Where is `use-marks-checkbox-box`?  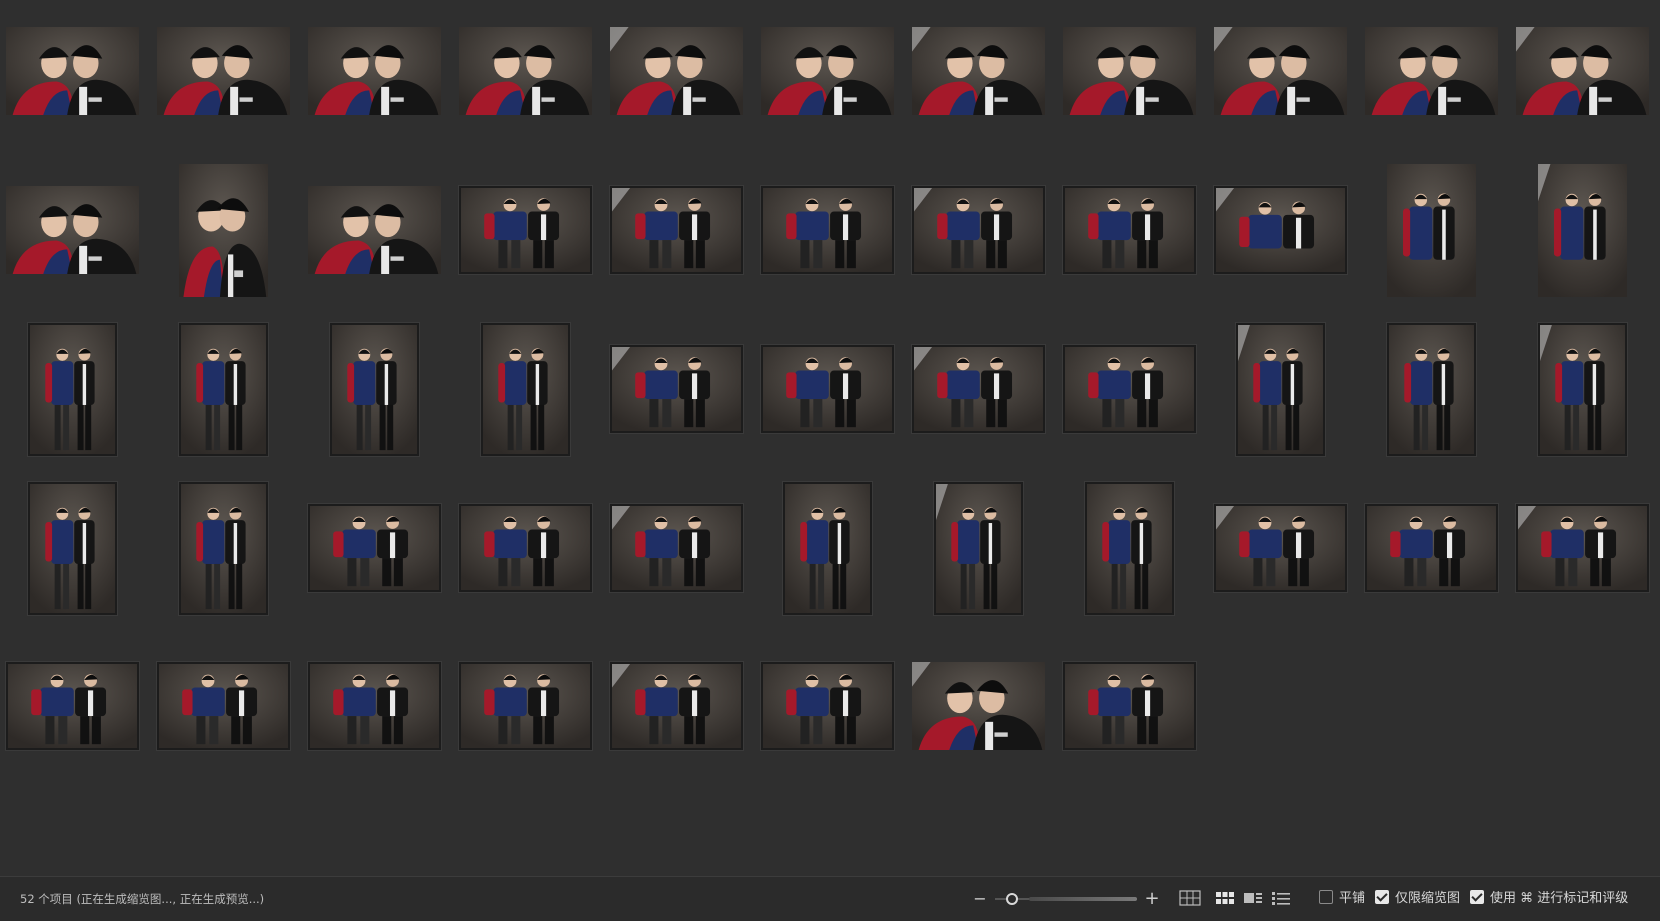
use-marks-checkbox-box is located at coordinates (1477, 897).